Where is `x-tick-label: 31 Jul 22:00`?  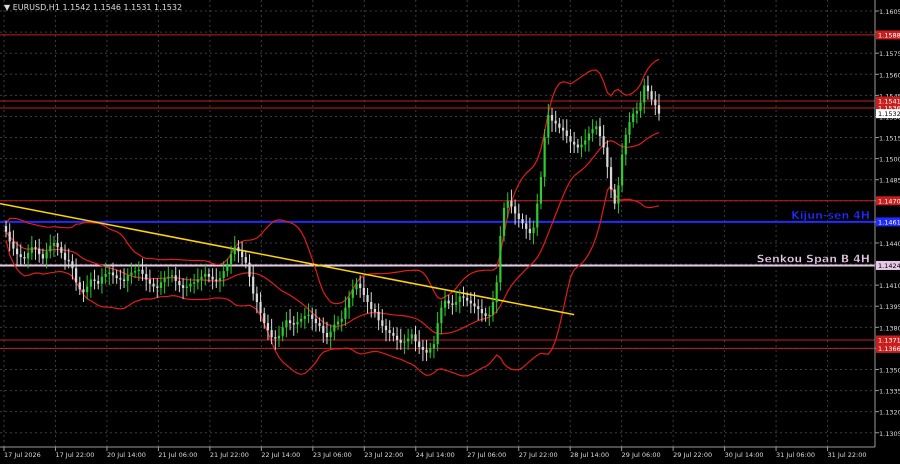 x-tick-label: 31 Jul 22:00 is located at coordinates (847, 455).